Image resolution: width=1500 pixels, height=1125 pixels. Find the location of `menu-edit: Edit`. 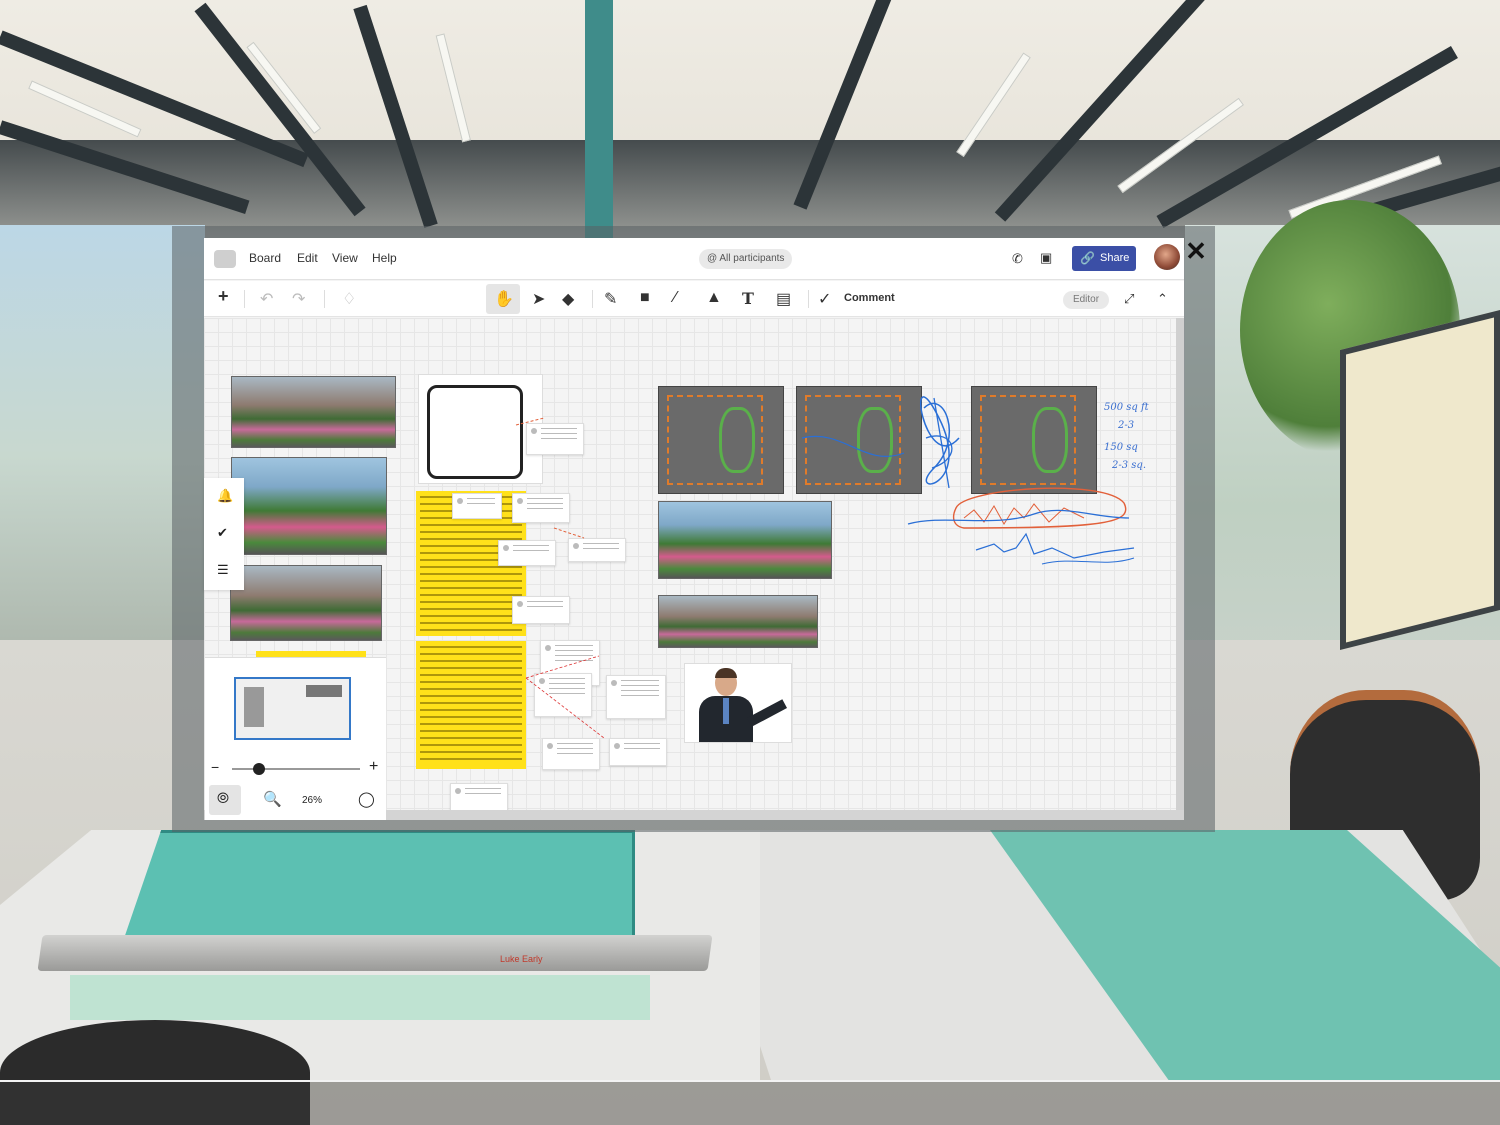

menu-edit: Edit is located at coordinates (307, 258).